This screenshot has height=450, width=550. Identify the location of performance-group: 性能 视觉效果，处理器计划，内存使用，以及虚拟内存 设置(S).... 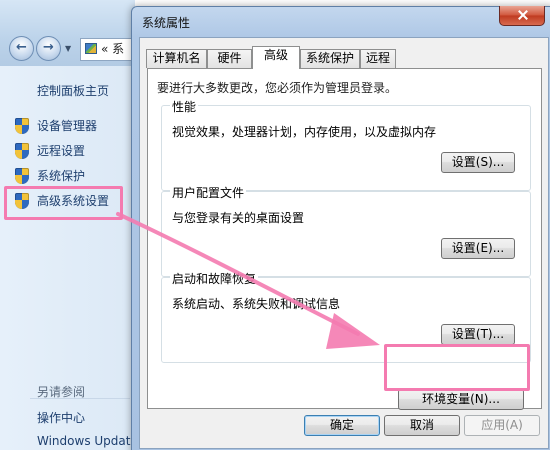
(346, 144).